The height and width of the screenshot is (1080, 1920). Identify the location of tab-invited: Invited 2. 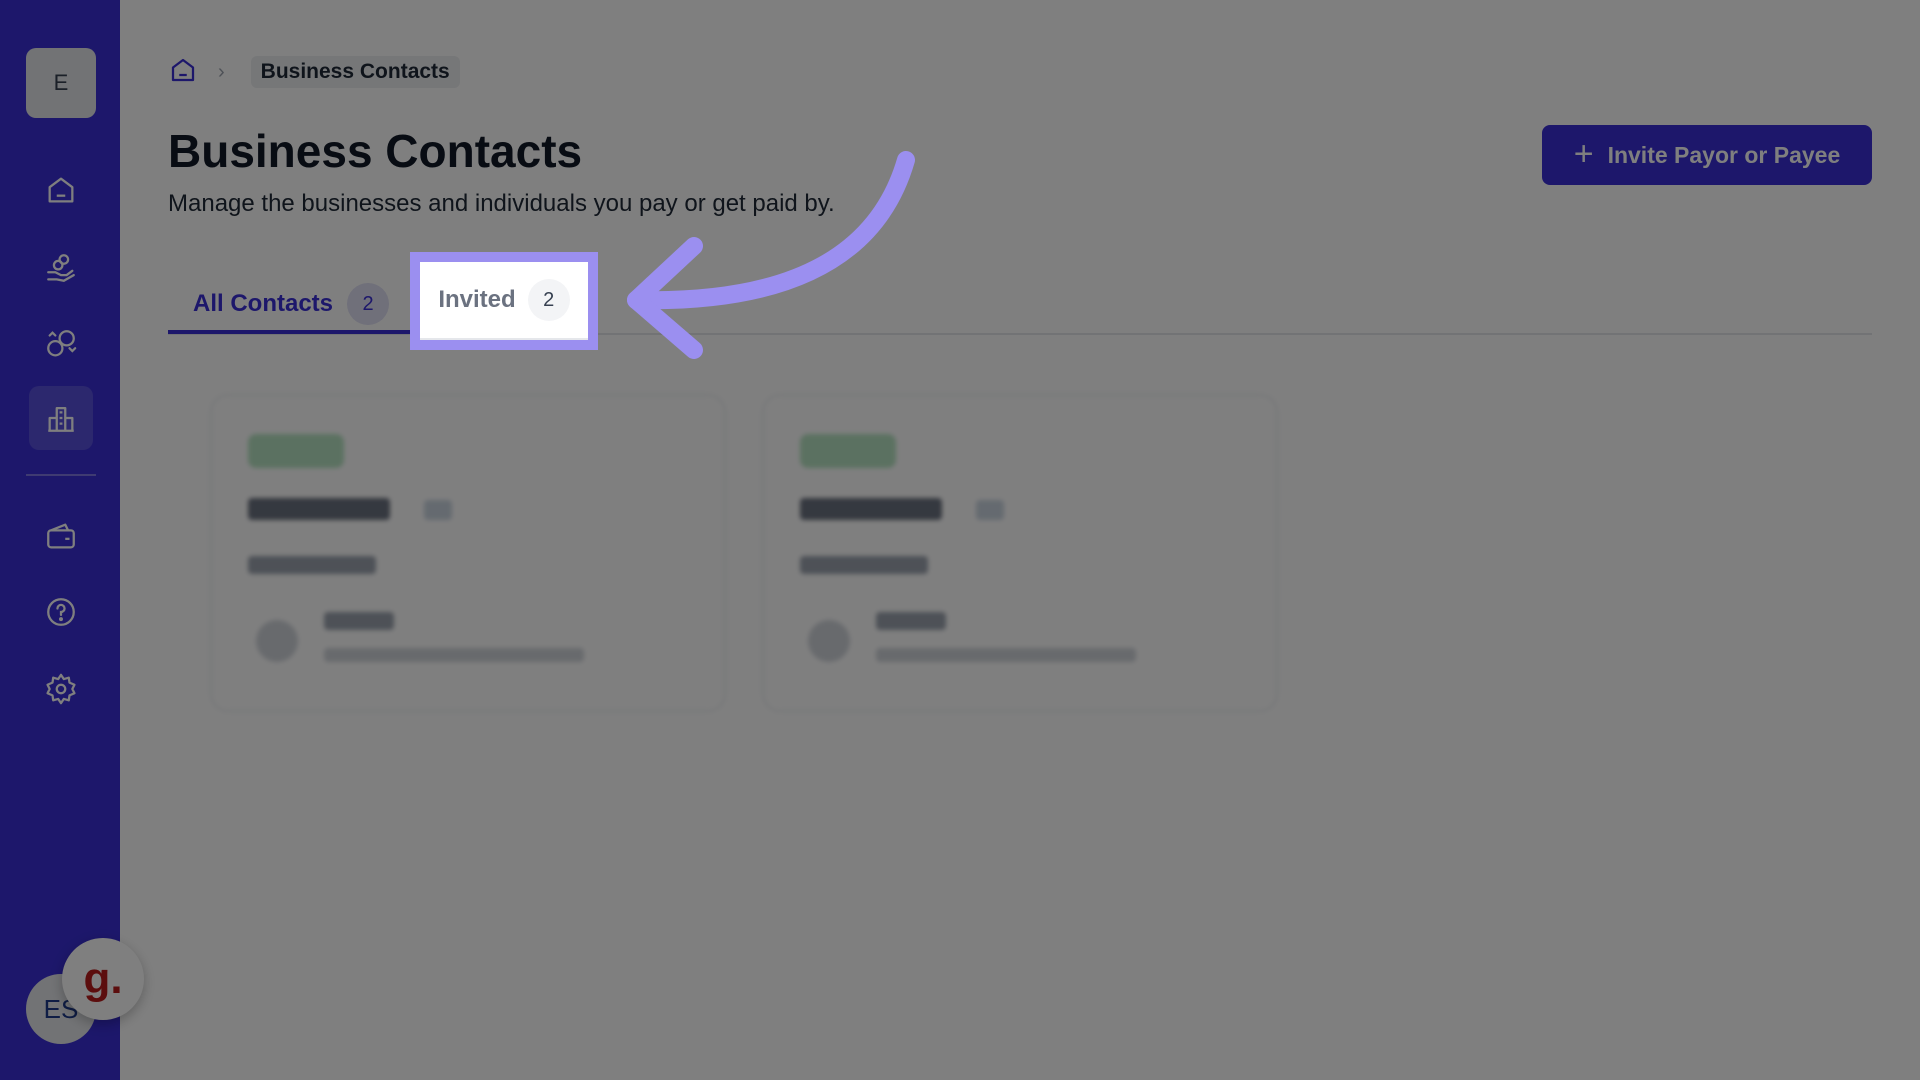
(504, 301).